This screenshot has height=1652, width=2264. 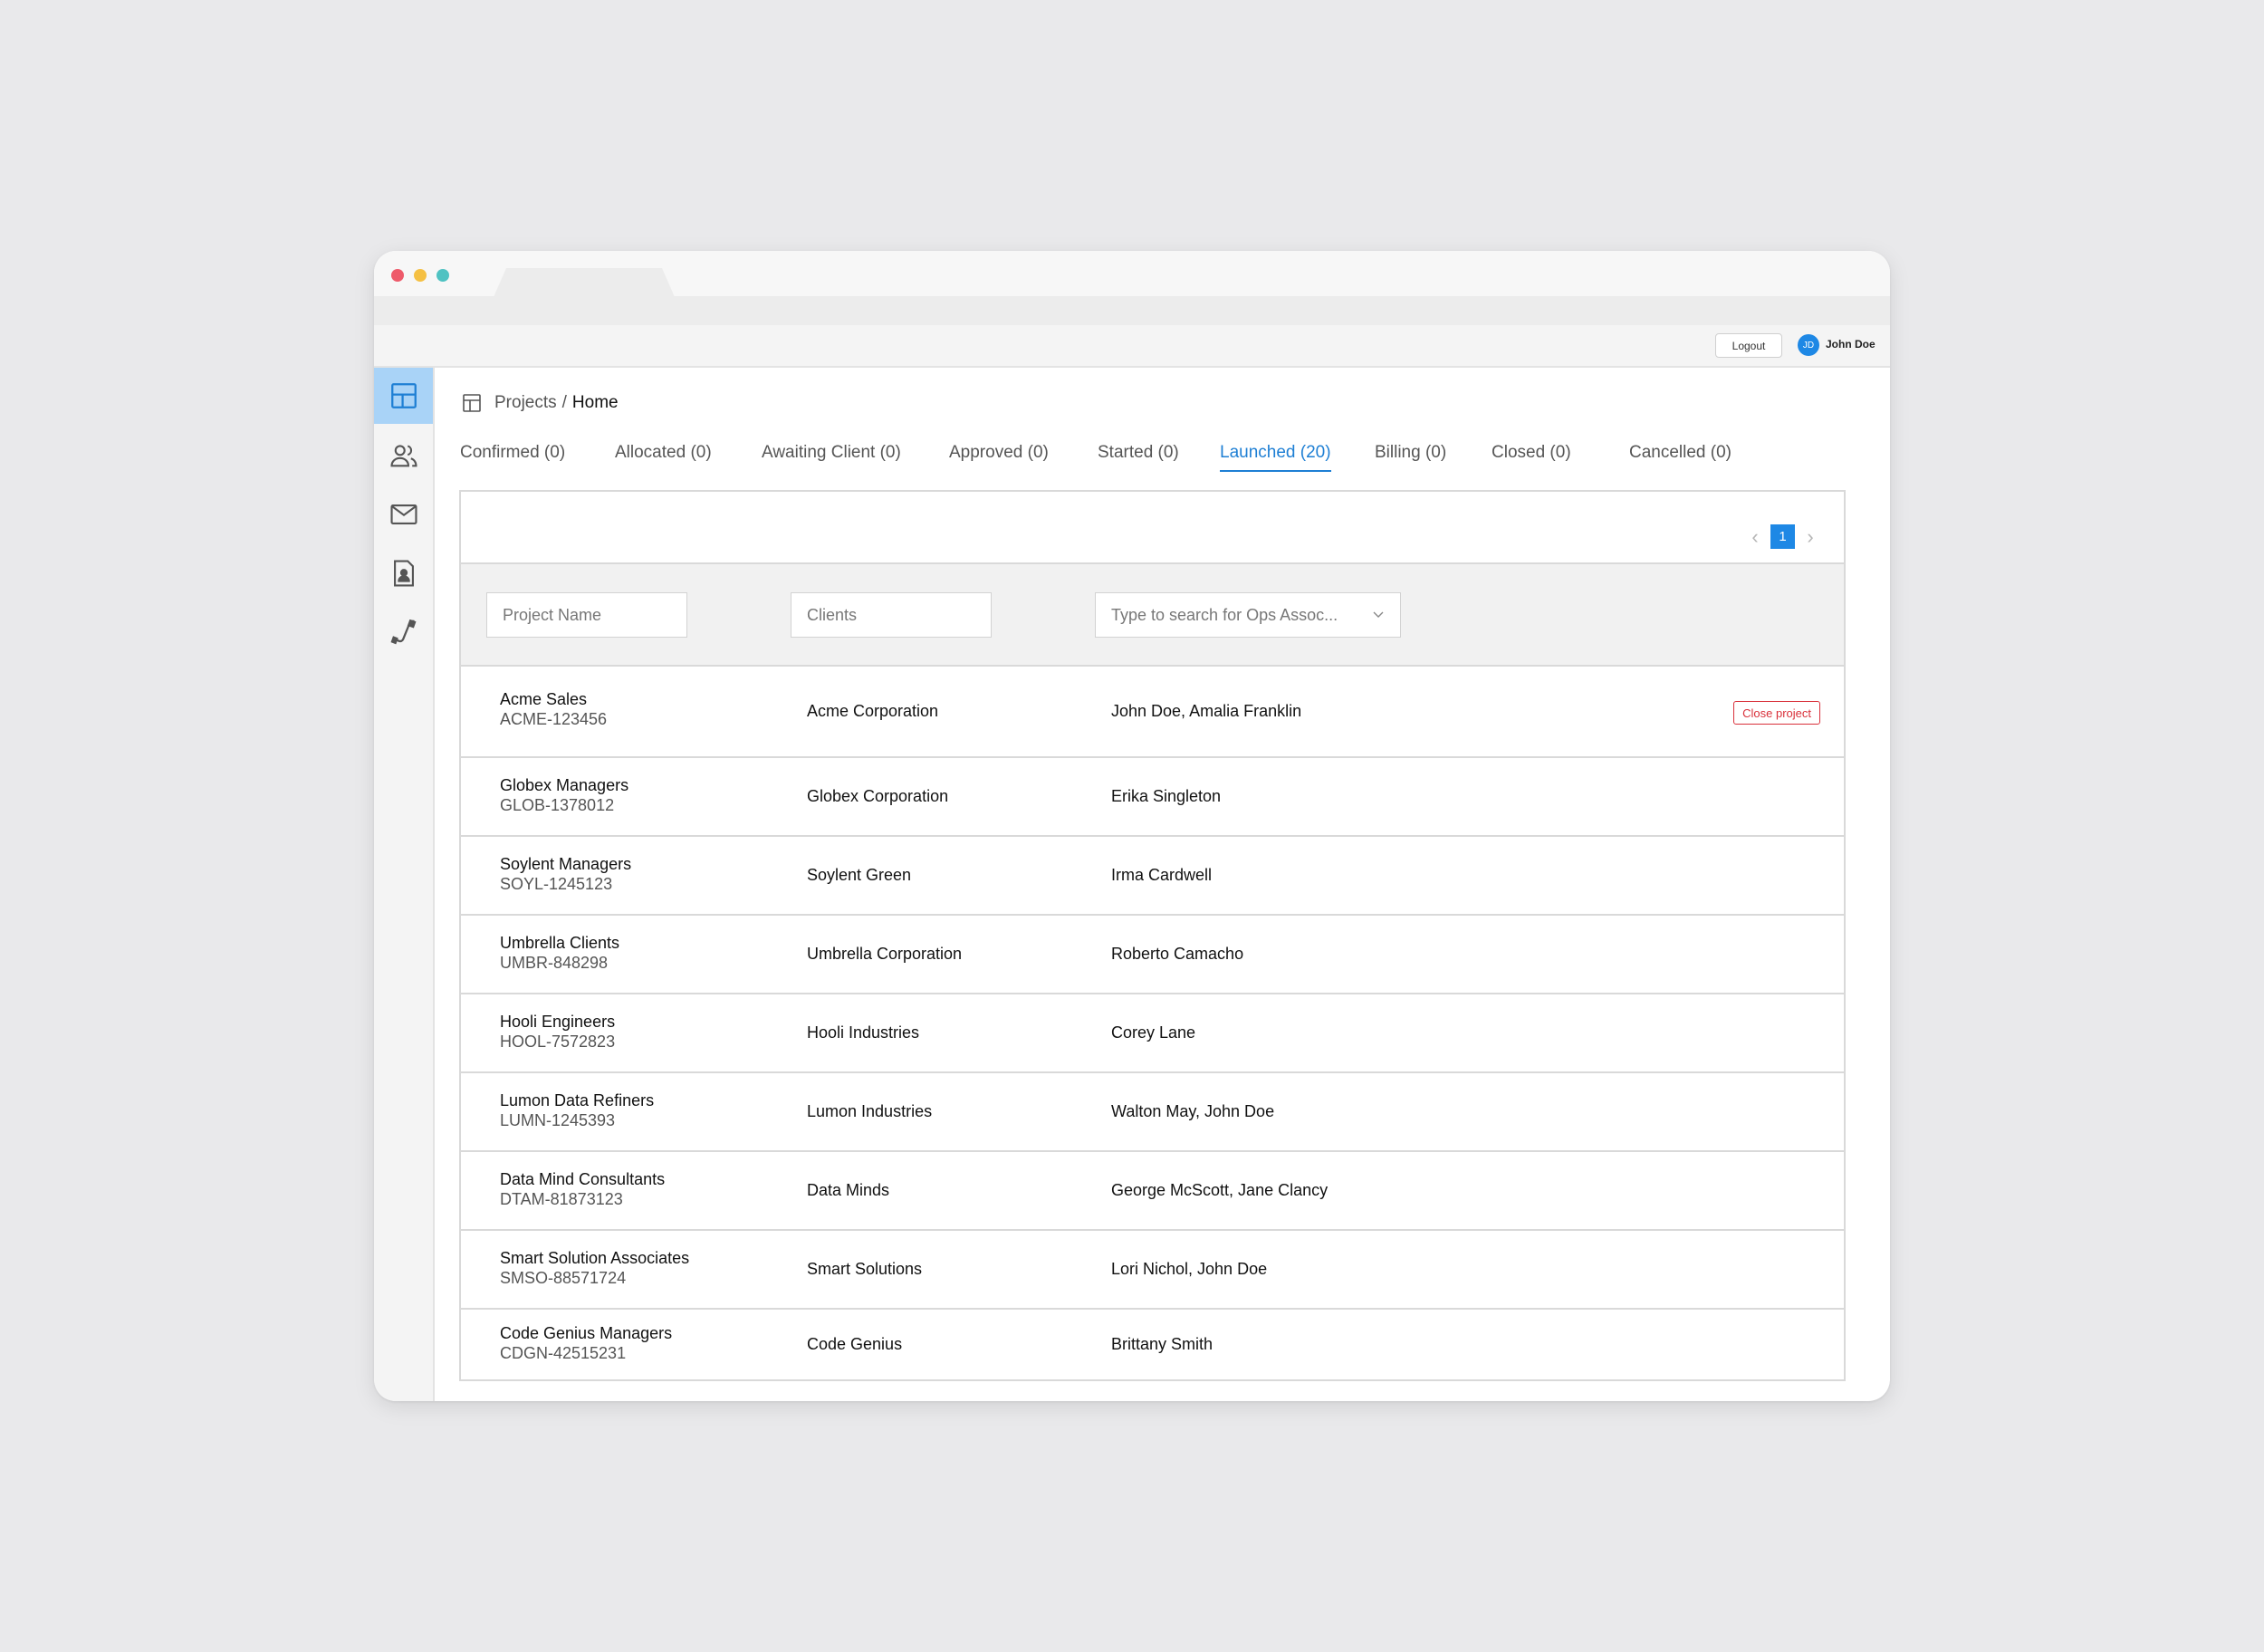 I want to click on page-number-button: 1, so click(x=1782, y=536).